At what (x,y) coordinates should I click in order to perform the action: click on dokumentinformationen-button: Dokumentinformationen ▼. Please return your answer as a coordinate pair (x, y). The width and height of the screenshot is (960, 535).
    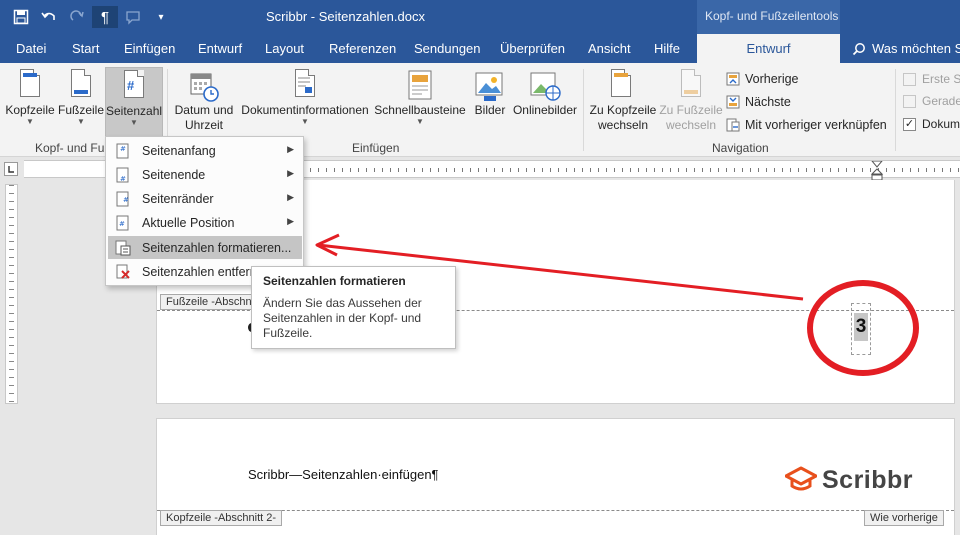
    Looking at the image, I should click on (305, 103).